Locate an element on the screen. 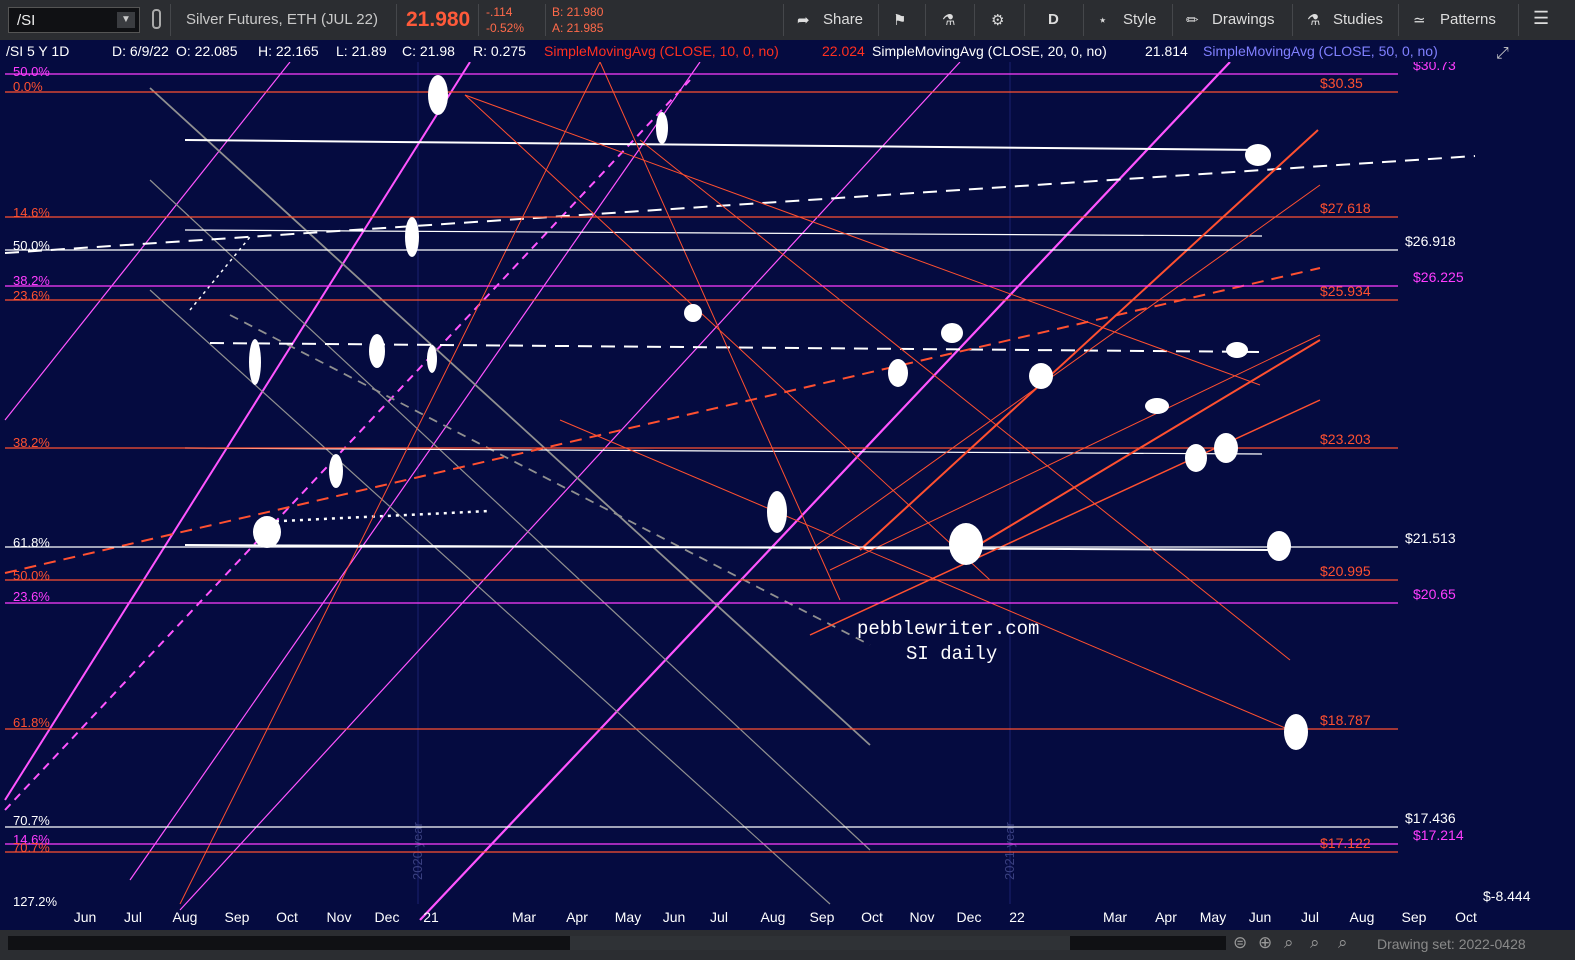  share-icon: ➦ is located at coordinates (803, 20).